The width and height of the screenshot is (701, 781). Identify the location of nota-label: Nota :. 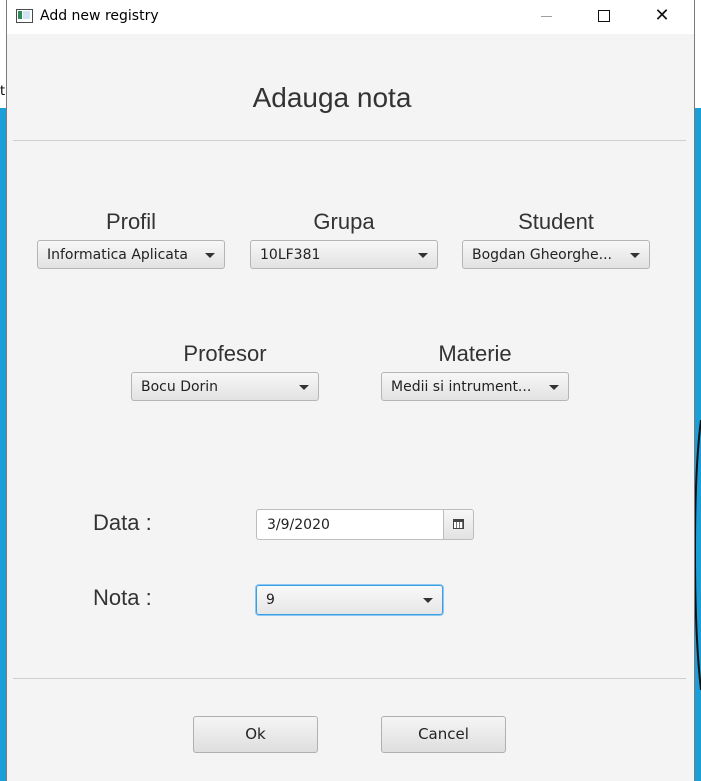
(122, 597).